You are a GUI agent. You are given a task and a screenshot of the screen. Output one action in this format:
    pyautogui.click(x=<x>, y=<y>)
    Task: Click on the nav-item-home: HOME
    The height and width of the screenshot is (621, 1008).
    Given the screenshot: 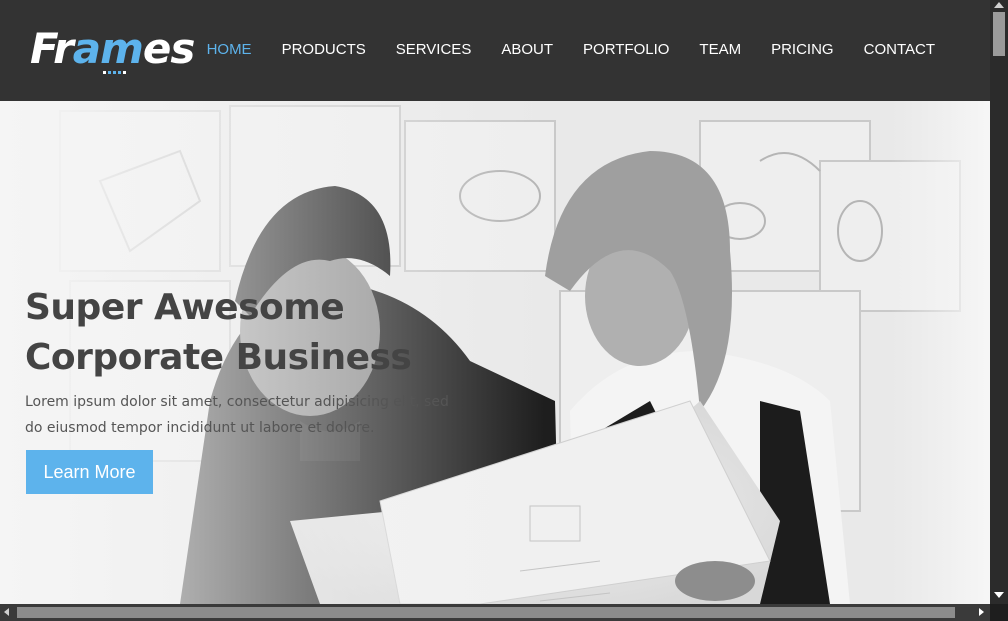 What is the action you would take?
    pyautogui.click(x=229, y=50)
    